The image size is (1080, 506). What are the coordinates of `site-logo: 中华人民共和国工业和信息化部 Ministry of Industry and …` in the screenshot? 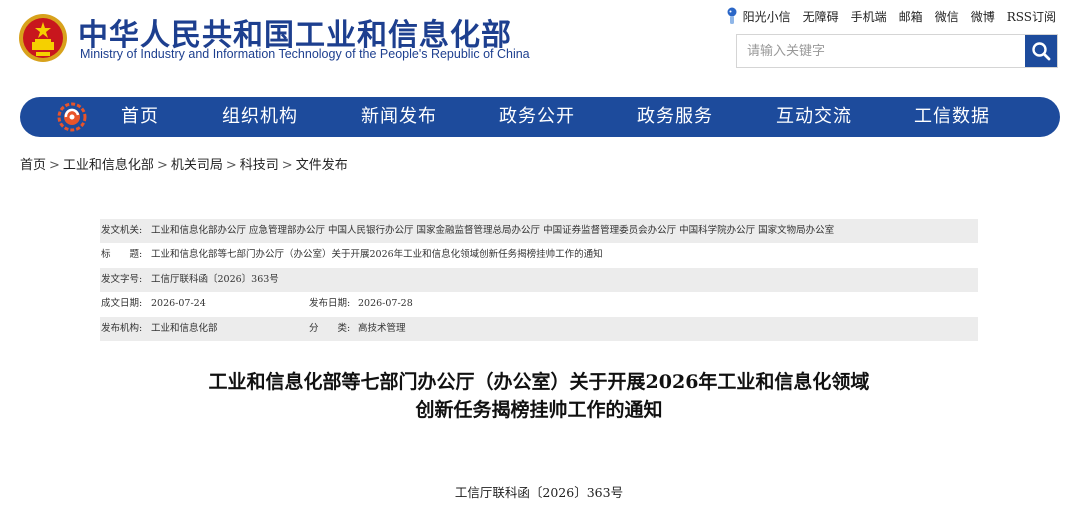 It's located at (274, 38).